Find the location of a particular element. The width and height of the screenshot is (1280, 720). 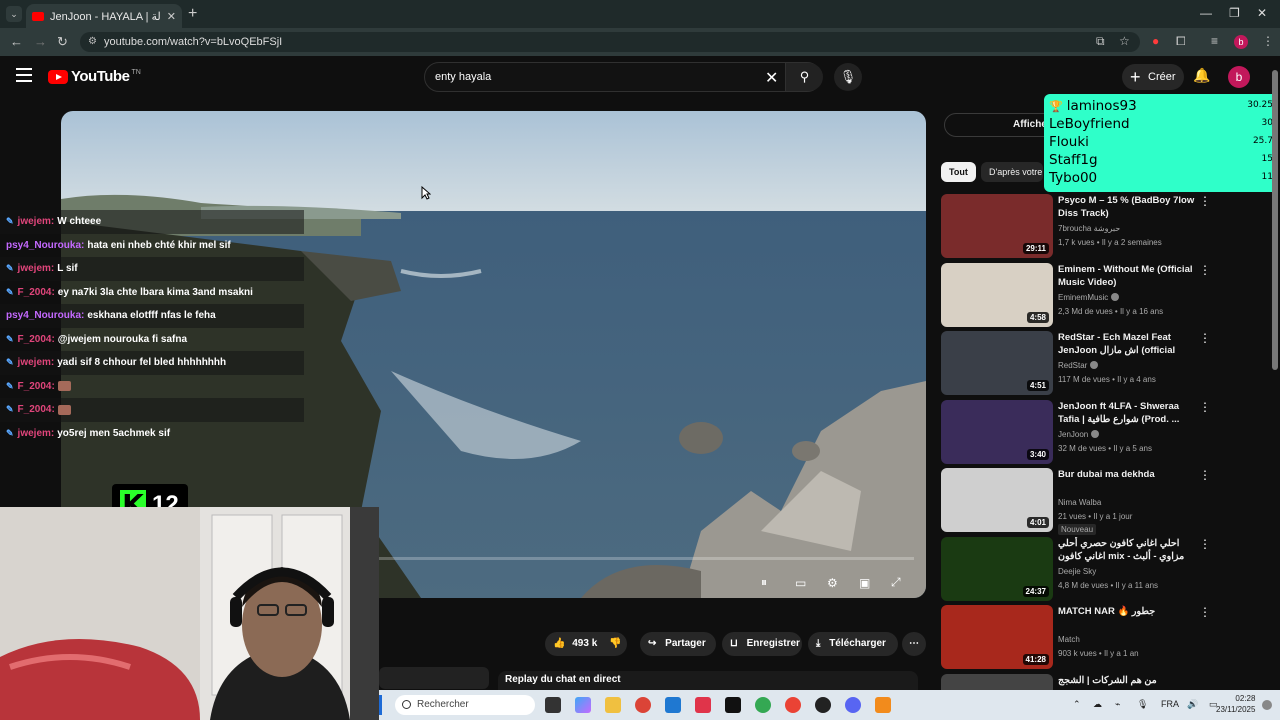

channel-name: JenJoon is located at coordinates (1079, 434).